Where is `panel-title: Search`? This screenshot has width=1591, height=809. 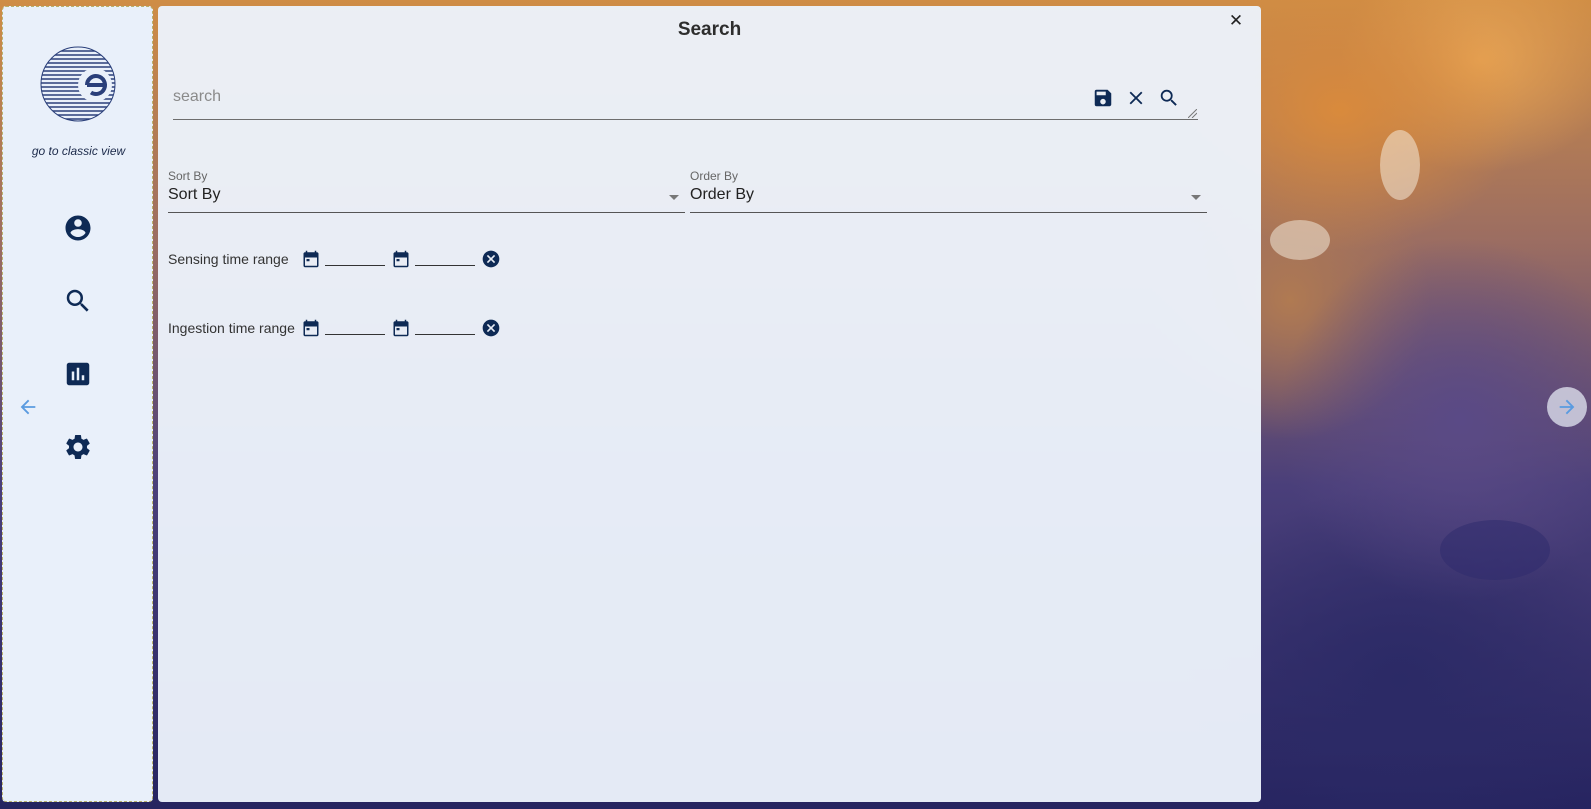 panel-title: Search is located at coordinates (709, 29).